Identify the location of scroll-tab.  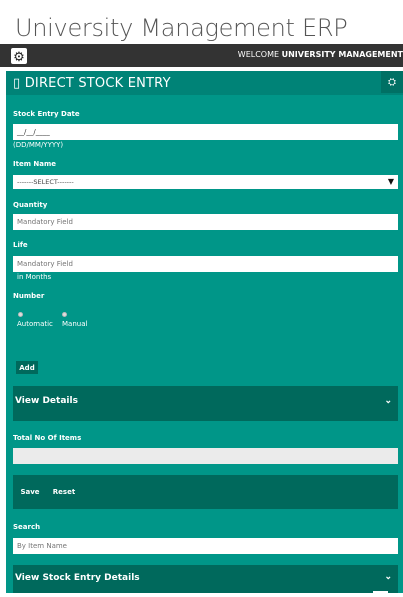
(380, 594).